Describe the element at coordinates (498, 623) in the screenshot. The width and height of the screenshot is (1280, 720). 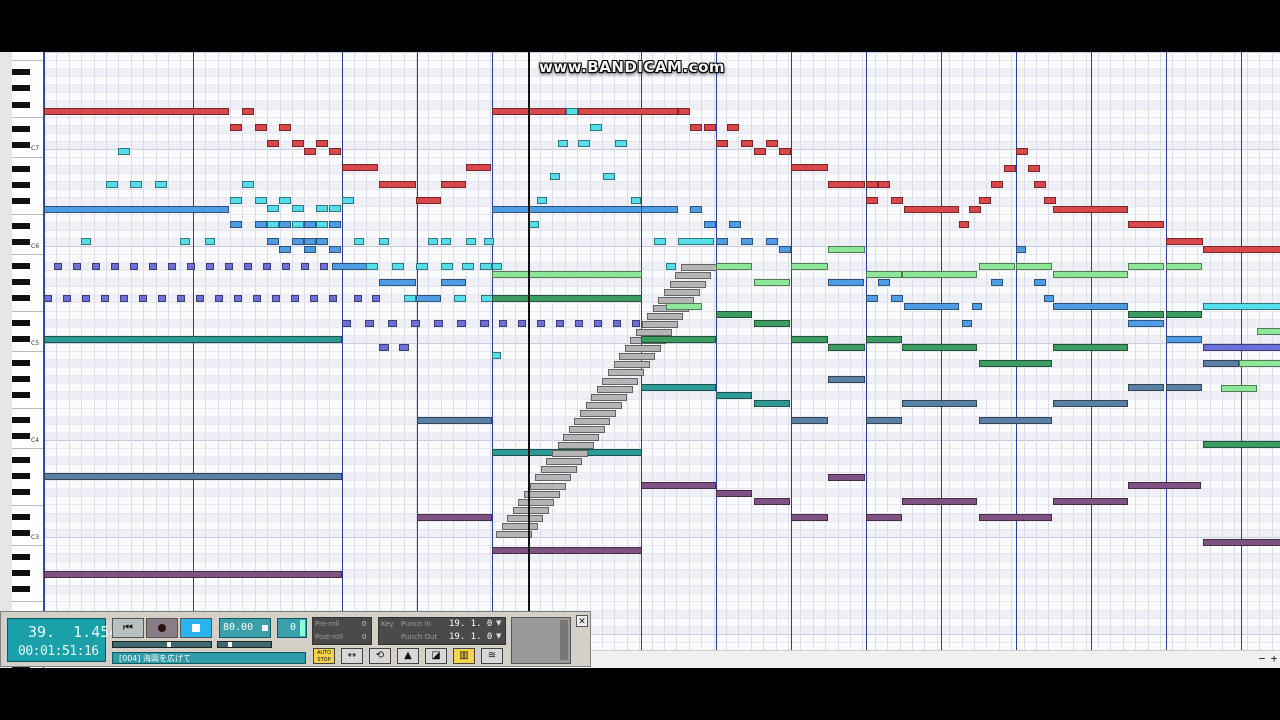
I see `punch-in-dropdown-icon: ▼` at that location.